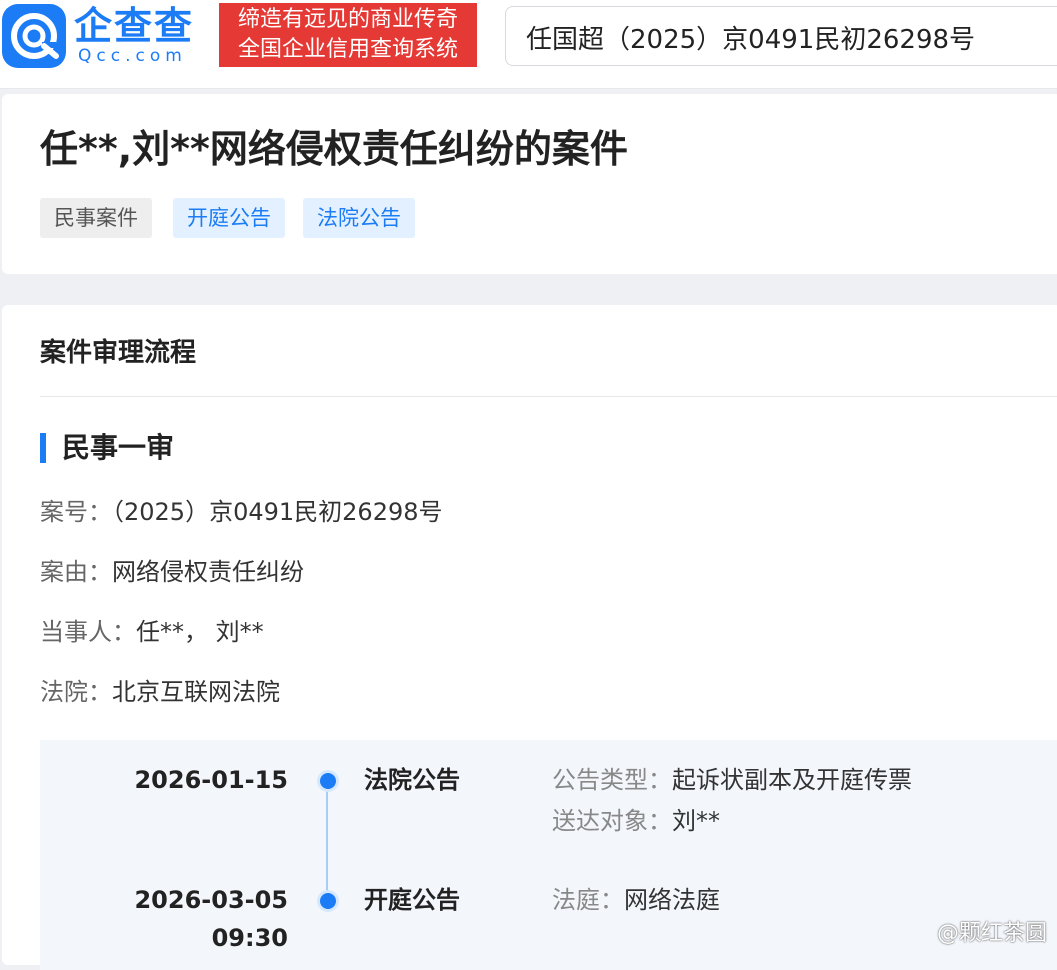  What do you see at coordinates (991, 933) in the screenshot?
I see `watermark-credit: @颗红茶圆` at bounding box center [991, 933].